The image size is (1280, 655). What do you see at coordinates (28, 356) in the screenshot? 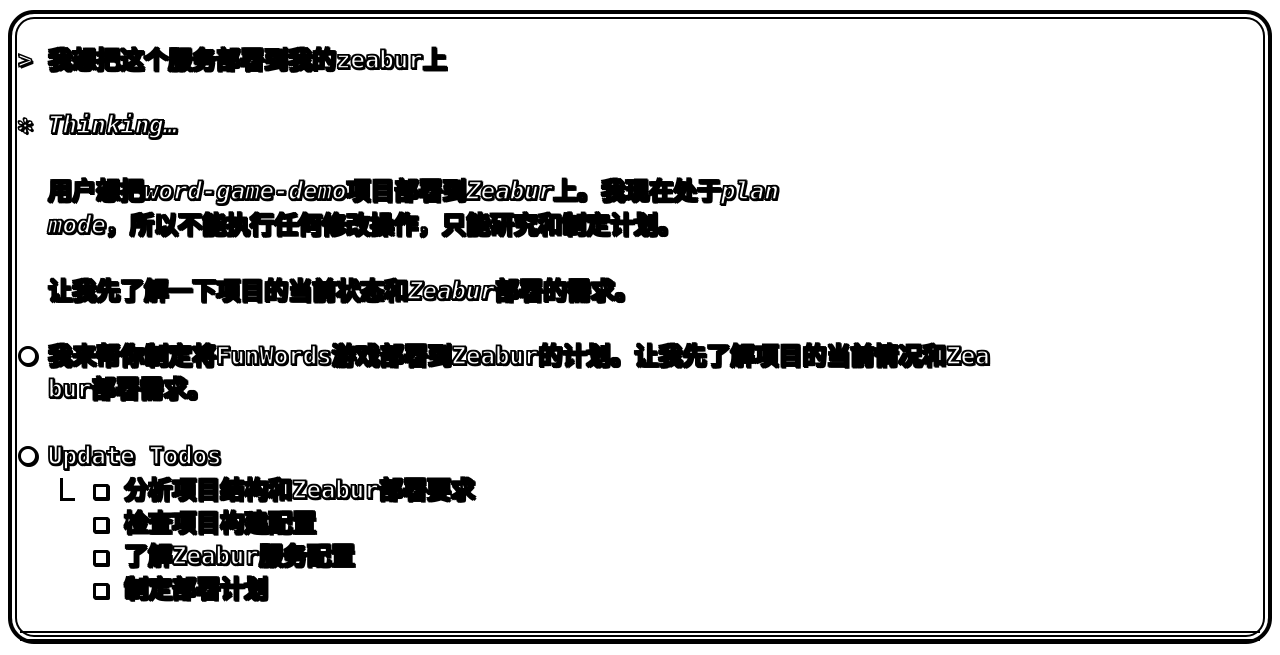
I see `message-bullet-icon` at bounding box center [28, 356].